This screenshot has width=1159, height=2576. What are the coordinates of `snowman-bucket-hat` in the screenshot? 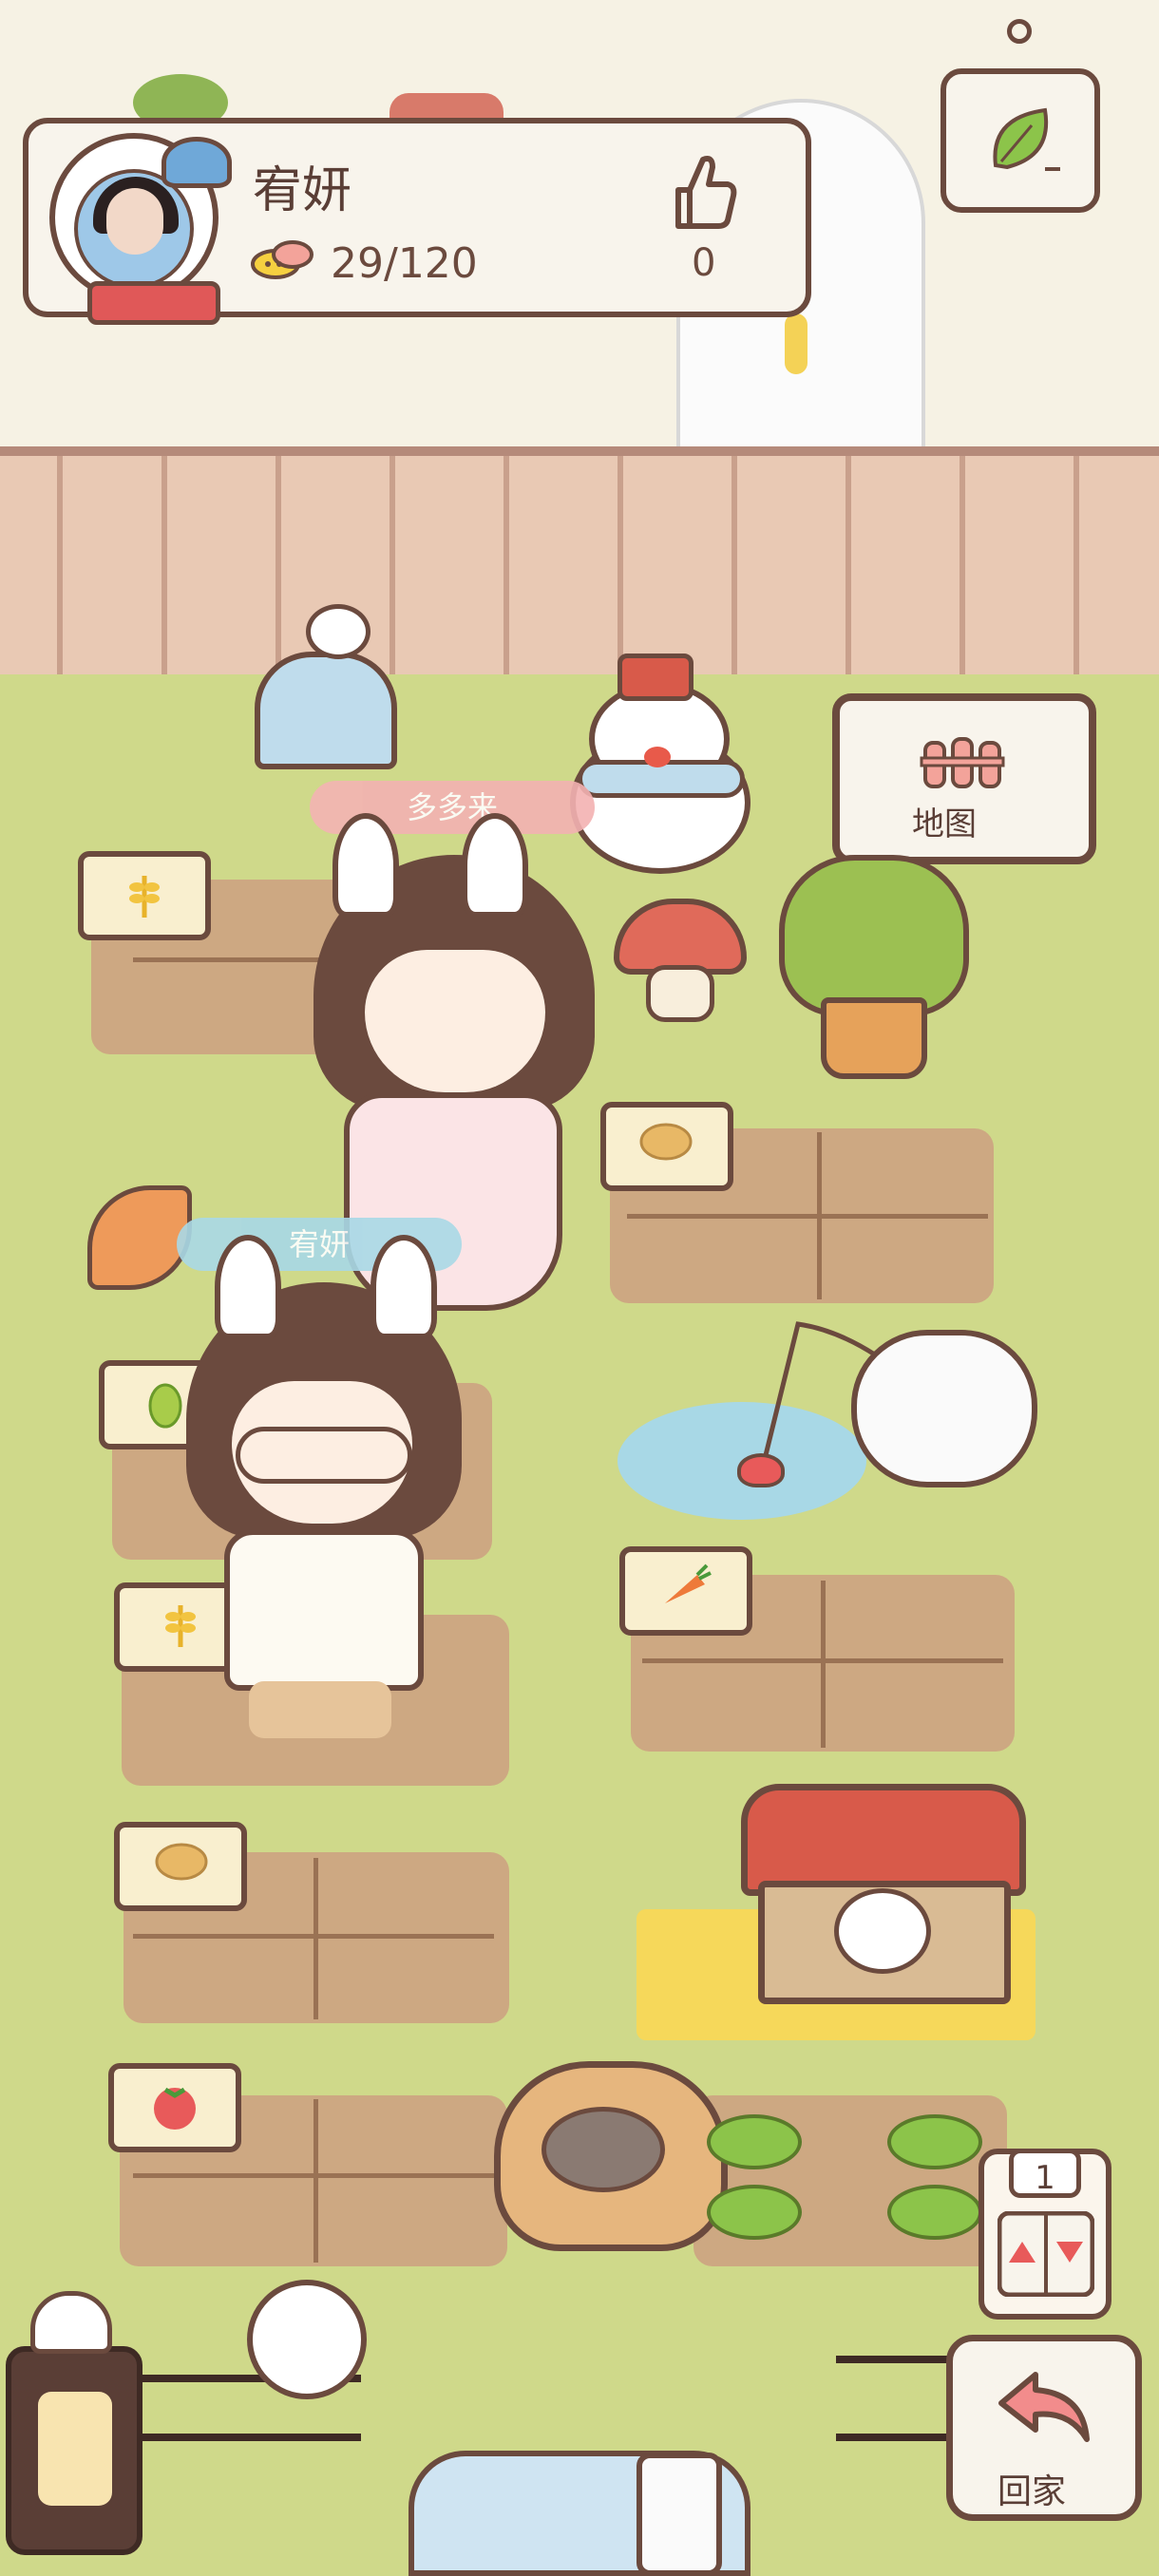 It's located at (656, 677).